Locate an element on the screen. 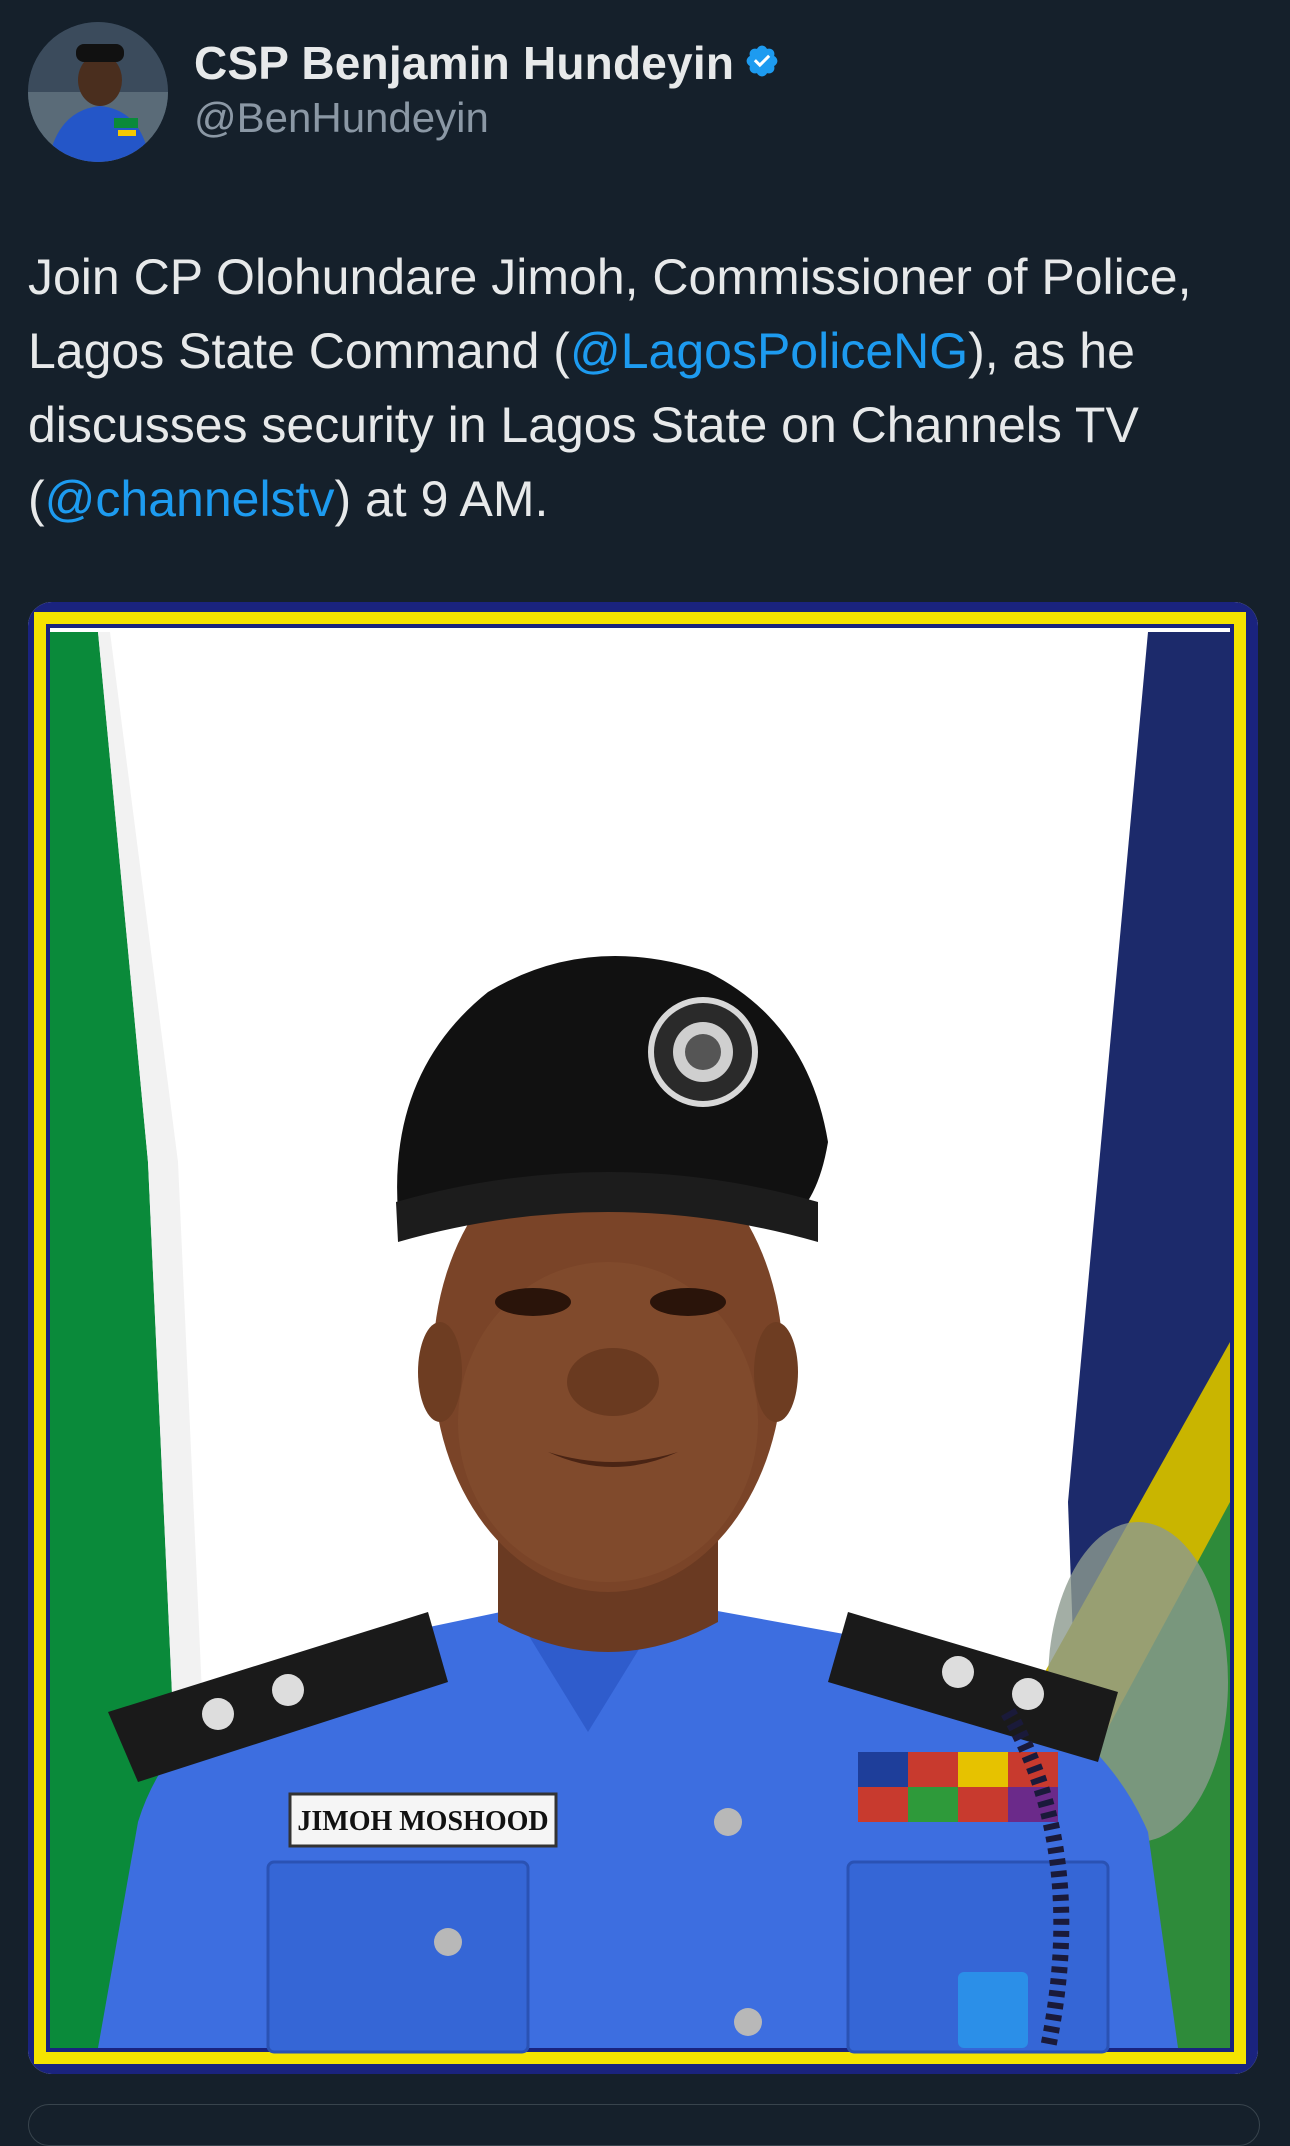  mention-link-channelstv: @channelstv is located at coordinates (190, 499).